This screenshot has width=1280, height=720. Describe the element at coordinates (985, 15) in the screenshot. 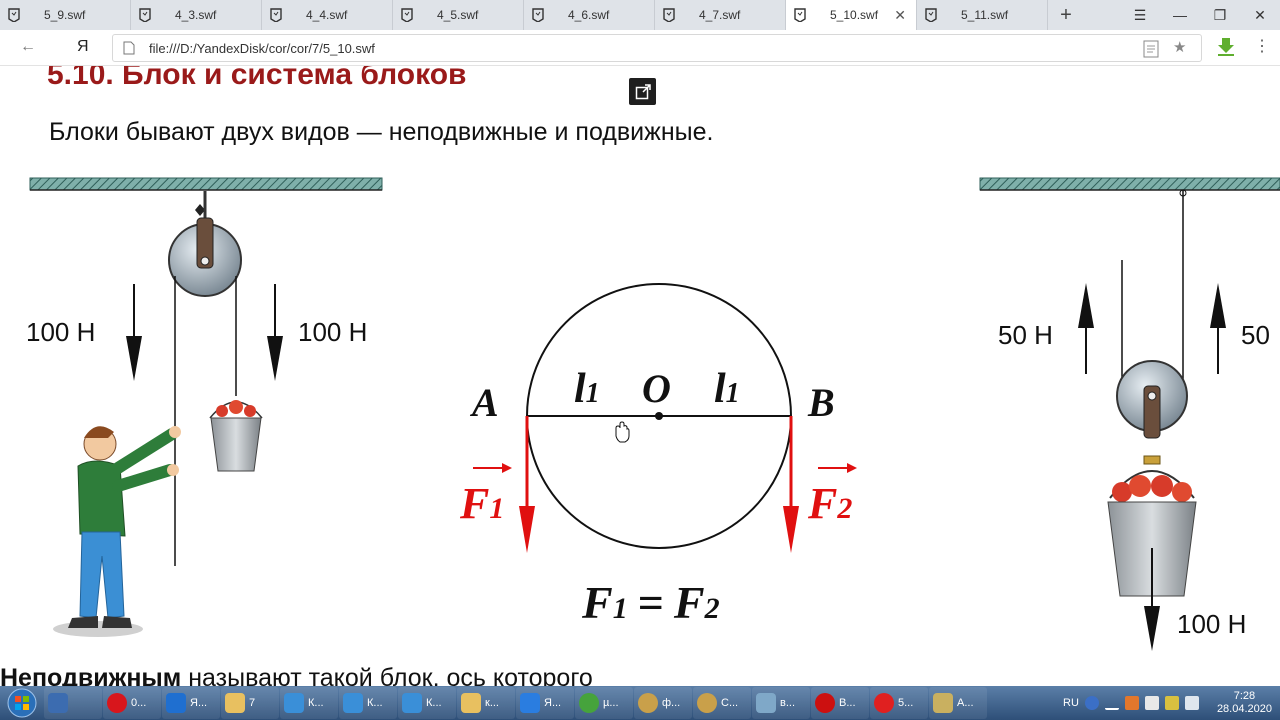

I see `tab-label: 5_11.swf` at that location.